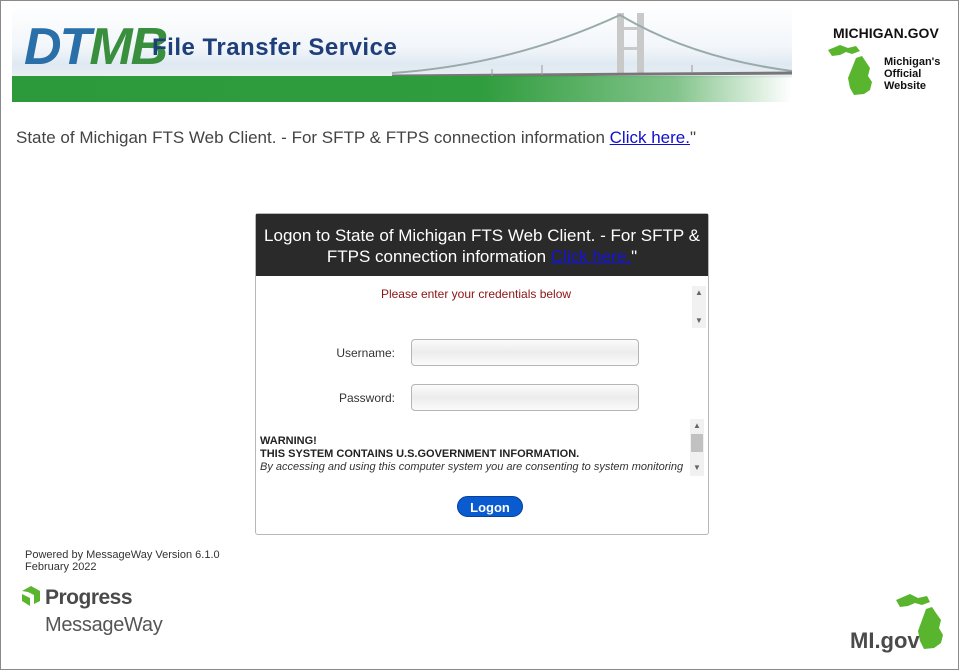 Image resolution: width=959 pixels, height=670 pixels. Describe the element at coordinates (402, 52) in the screenshot. I see `header-banner: DTMB File Transfer Service` at that location.